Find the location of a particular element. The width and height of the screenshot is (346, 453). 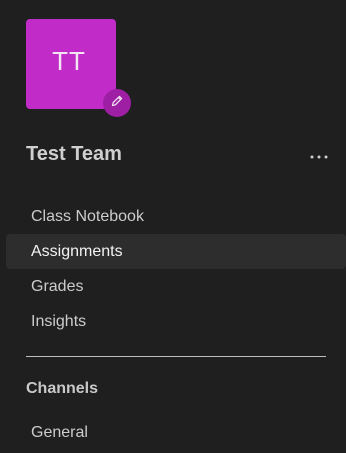

more-horizontal-icon is located at coordinates (319, 155).